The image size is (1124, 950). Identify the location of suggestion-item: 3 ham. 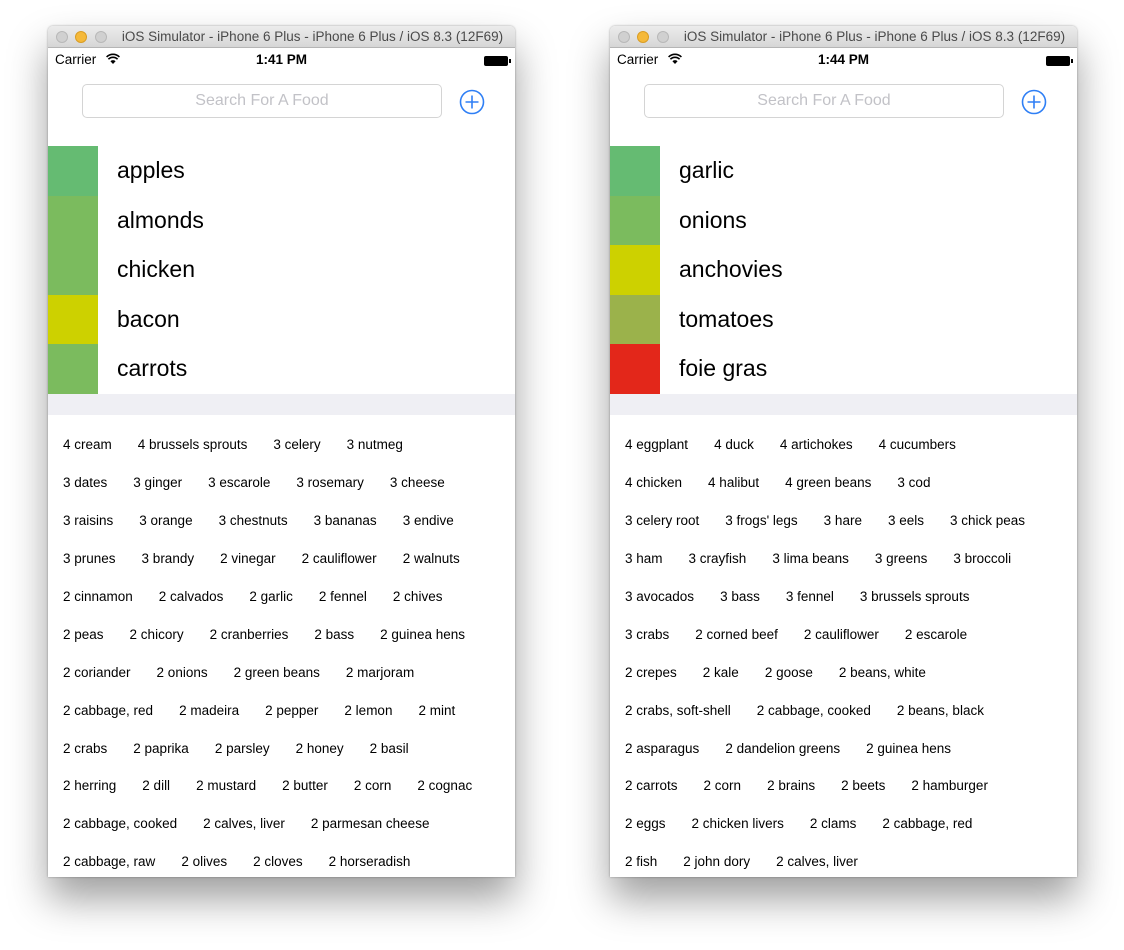
(644, 558).